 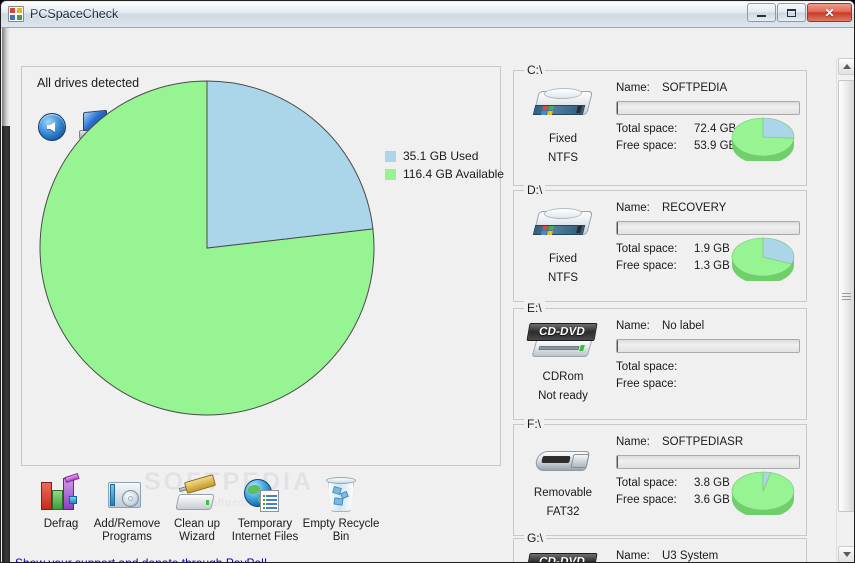 What do you see at coordinates (563, 396) in the screenshot?
I see `drive-filesystem: Not ready` at bounding box center [563, 396].